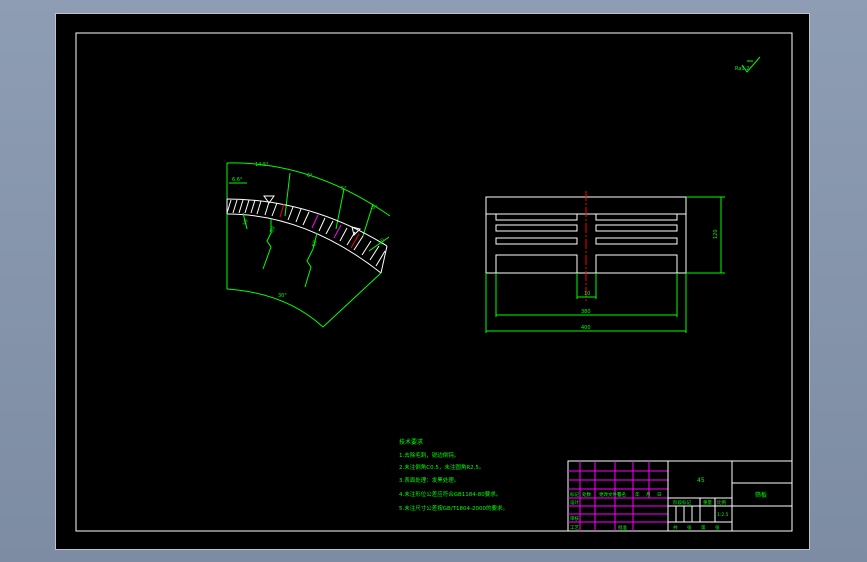  What do you see at coordinates (761, 495) in the screenshot?
I see `drawing-name: 筛板` at bounding box center [761, 495].